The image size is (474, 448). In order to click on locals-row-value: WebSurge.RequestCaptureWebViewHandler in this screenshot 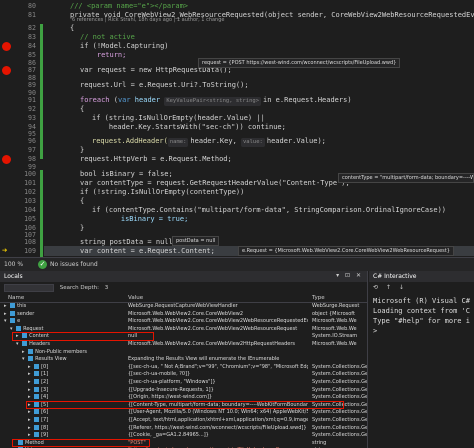, I will do `click(183, 306)`.